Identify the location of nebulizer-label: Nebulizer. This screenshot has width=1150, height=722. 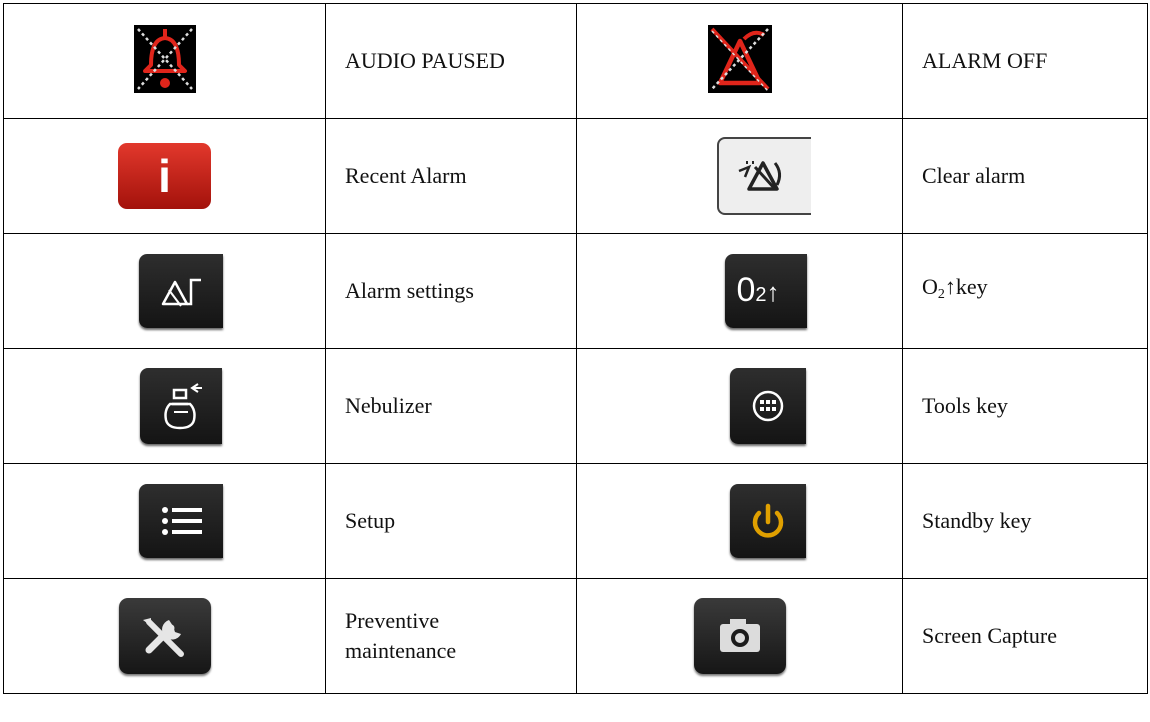
(451, 406).